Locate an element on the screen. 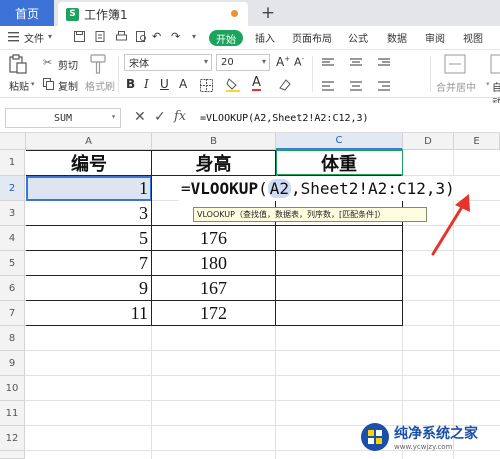  export-pdf-icon is located at coordinates (100, 36).